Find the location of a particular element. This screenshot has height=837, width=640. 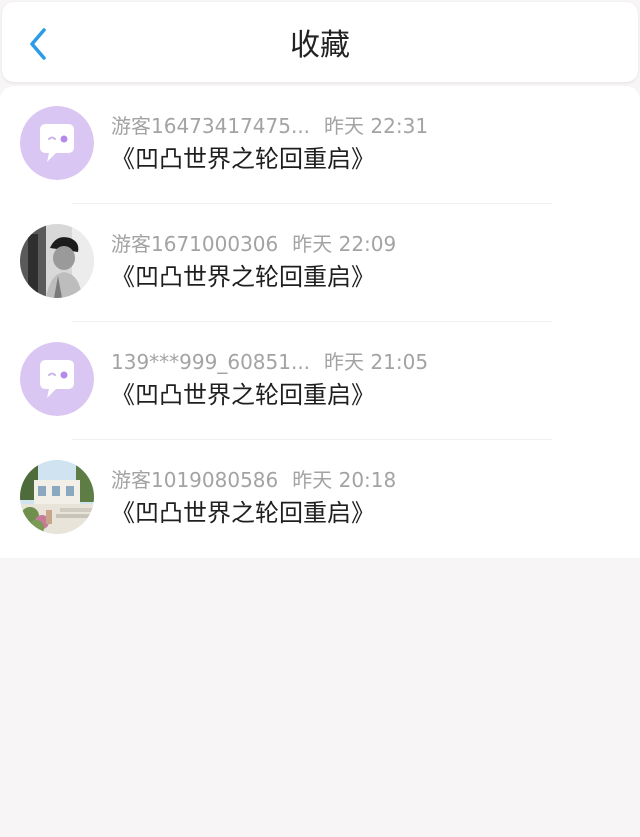

item-meta: 游客1671000306 昨天 22:09 is located at coordinates (253, 244).